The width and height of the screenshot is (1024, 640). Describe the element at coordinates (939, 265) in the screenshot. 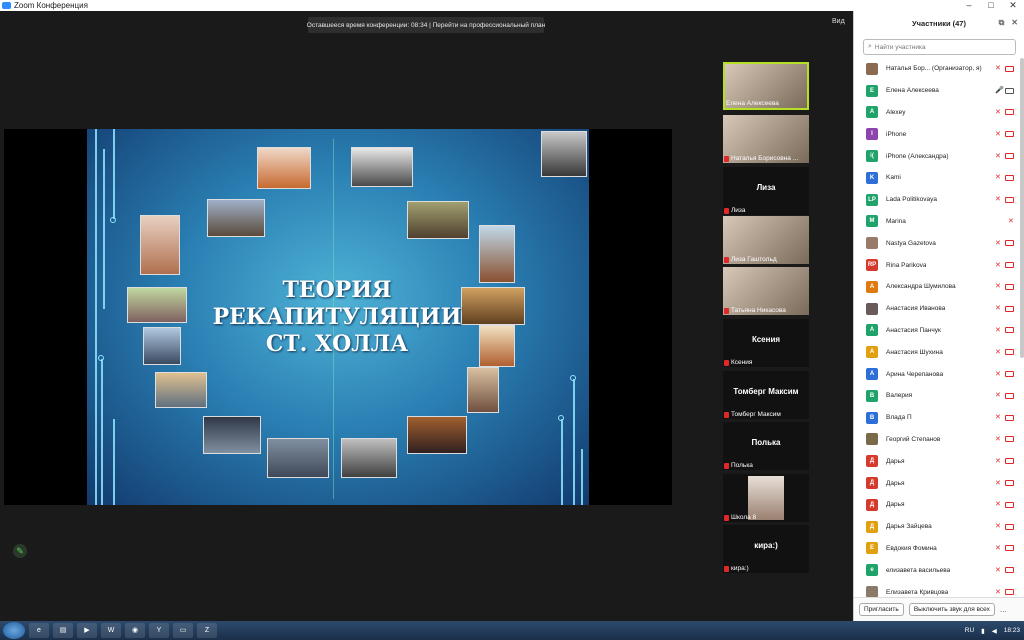

I see `participant-row: RP Rina Parikova ✕` at that location.